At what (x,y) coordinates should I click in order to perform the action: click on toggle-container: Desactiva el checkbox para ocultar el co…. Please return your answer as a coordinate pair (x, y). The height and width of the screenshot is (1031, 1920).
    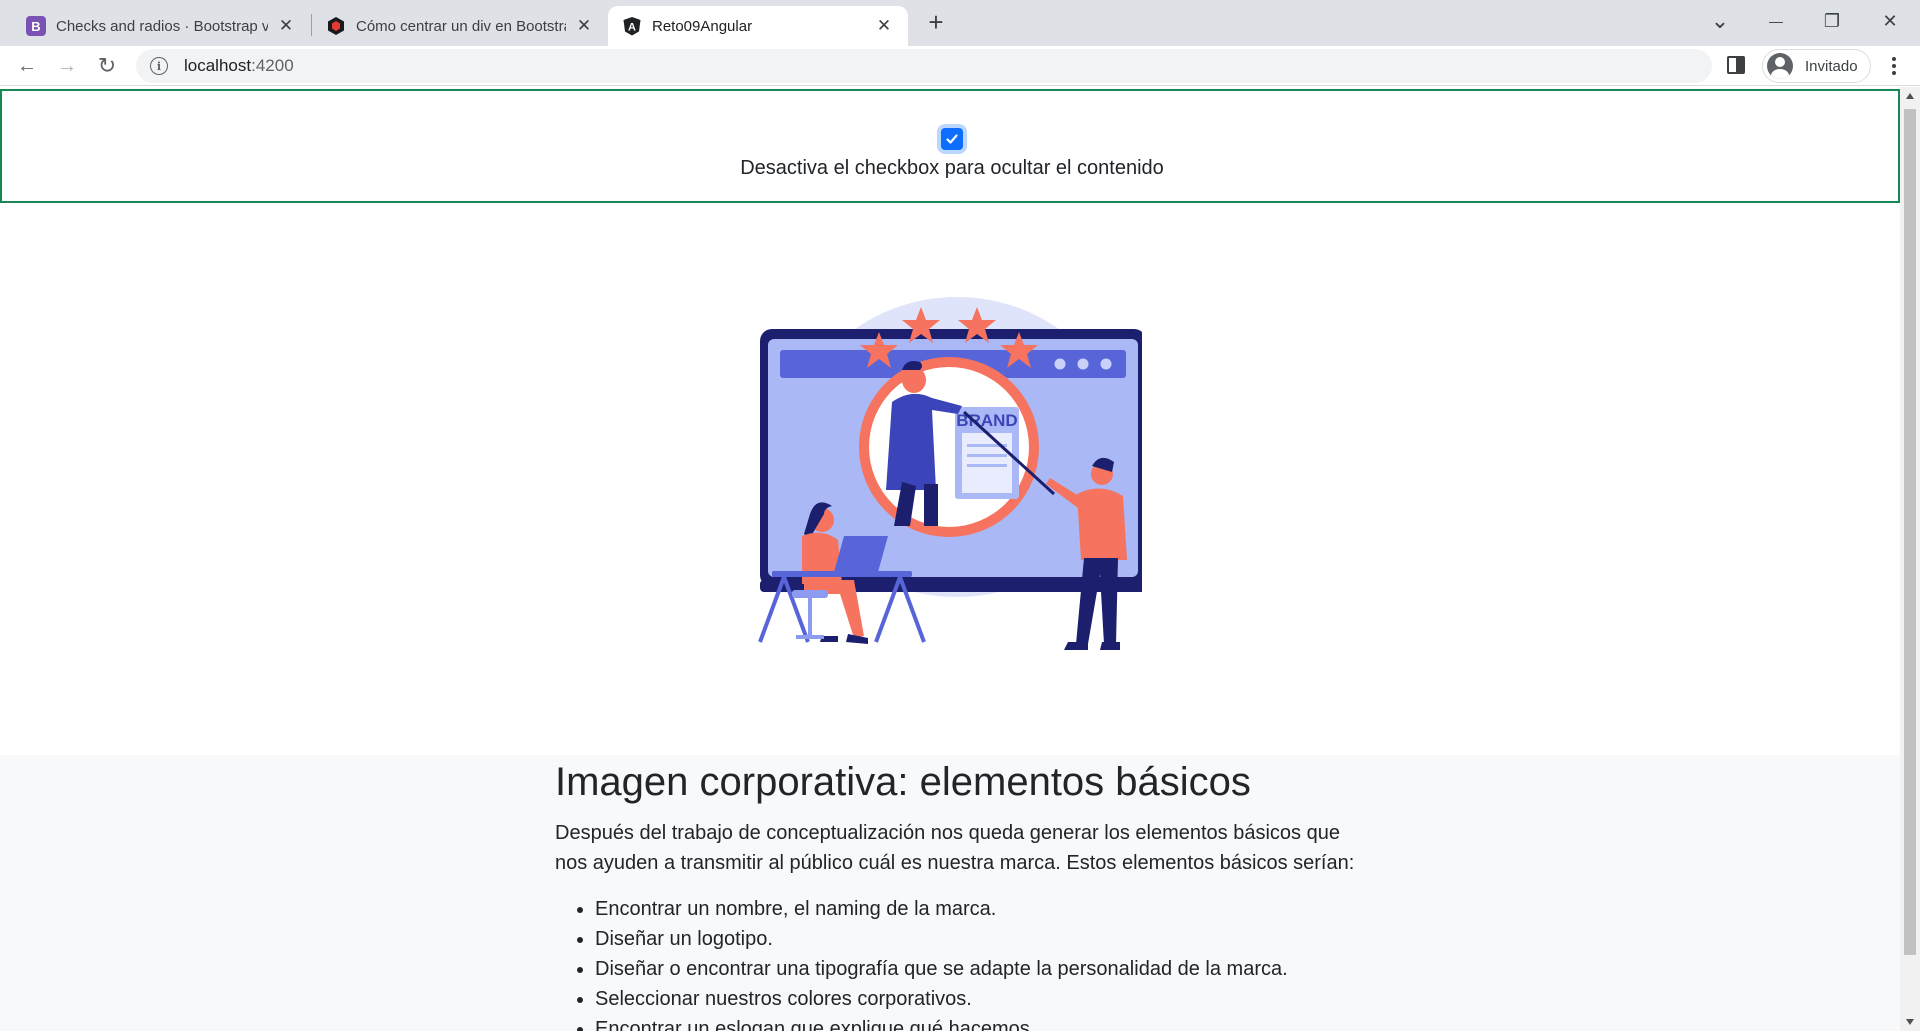
    Looking at the image, I should click on (950, 146).